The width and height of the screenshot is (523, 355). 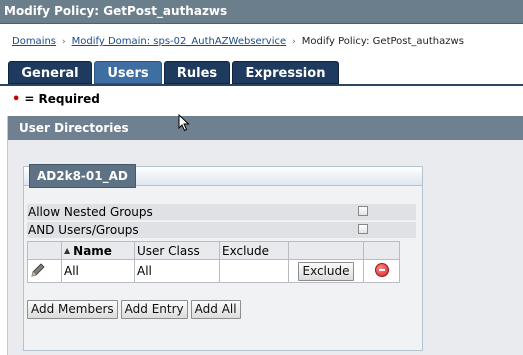 I want to click on column-header-user-class: User Class, so click(x=177, y=250).